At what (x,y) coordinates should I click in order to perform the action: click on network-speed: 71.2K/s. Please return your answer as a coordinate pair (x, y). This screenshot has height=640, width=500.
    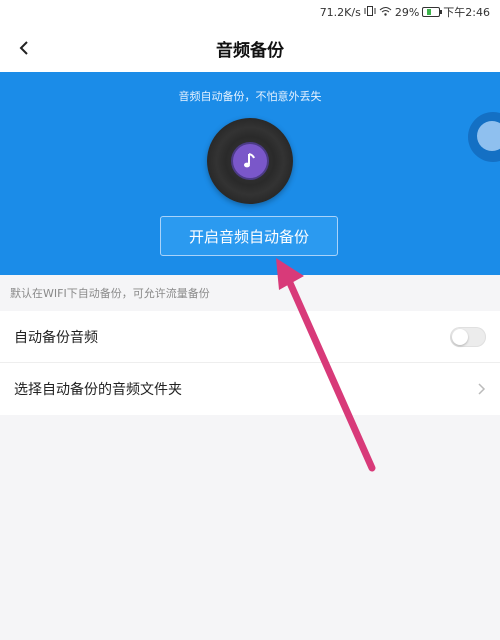
    Looking at the image, I should click on (340, 12).